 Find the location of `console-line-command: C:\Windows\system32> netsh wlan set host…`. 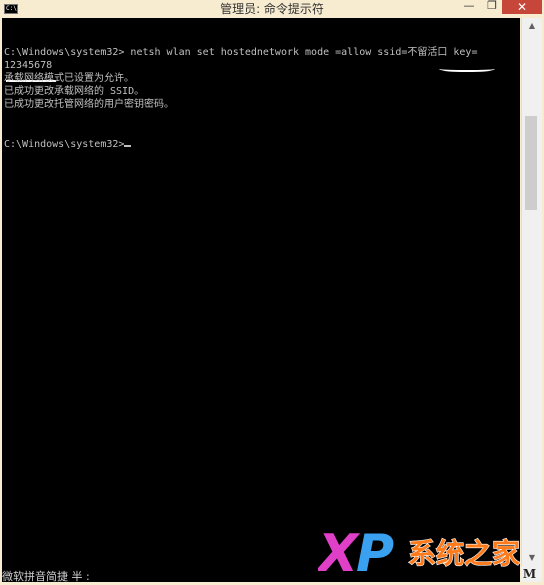

console-line-command: C:\Windows\system32> netsh wlan set host… is located at coordinates (241, 52).